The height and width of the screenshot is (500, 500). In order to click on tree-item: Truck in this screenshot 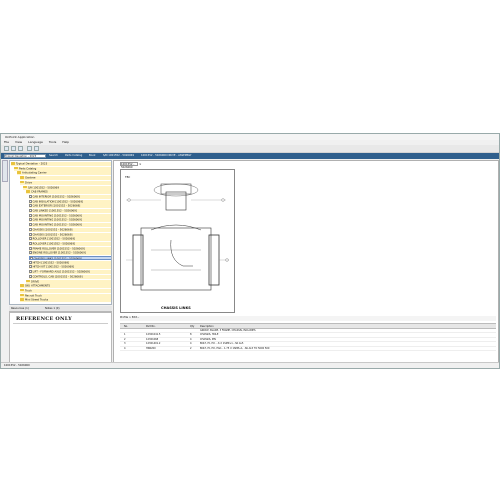, I will do `click(65, 290)`.